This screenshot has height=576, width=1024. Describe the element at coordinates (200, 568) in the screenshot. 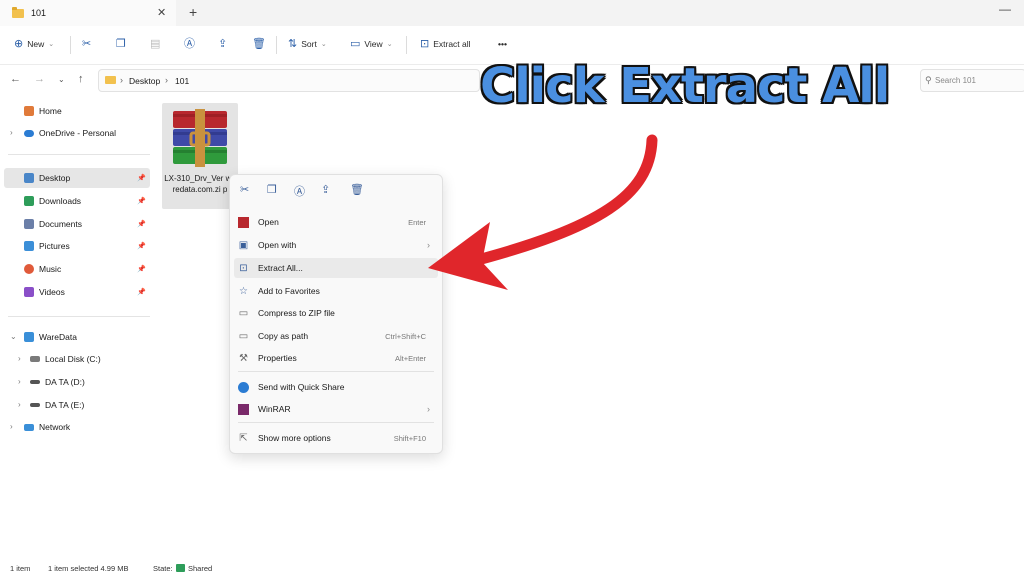

I see `state-value: Shared` at that location.